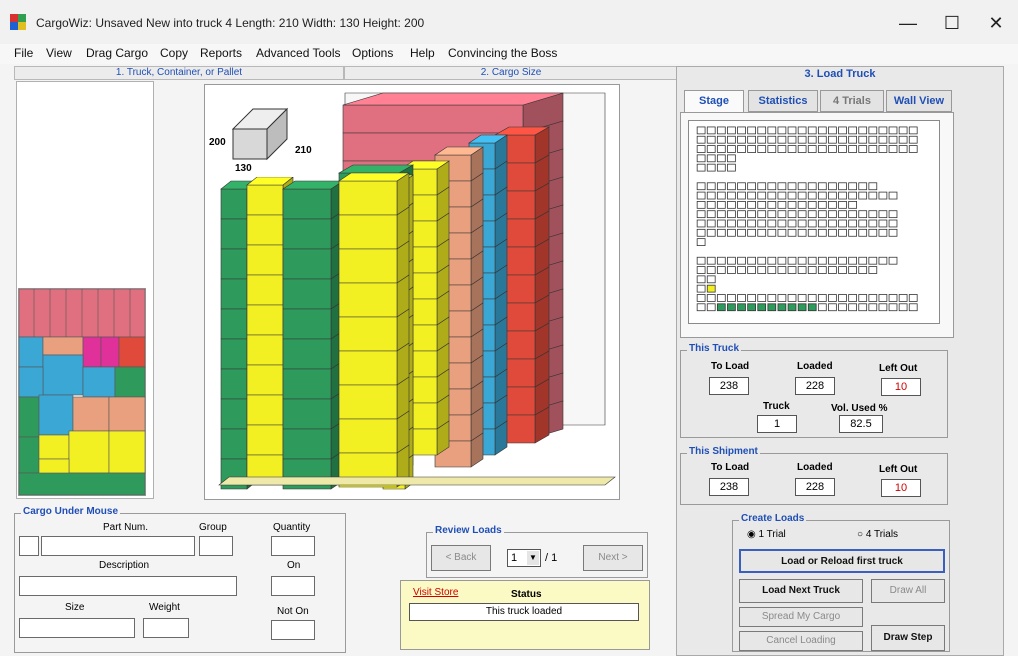 Image resolution: width=1018 pixels, height=656 pixels. What do you see at coordinates (422, 53) in the screenshot?
I see `menu-help: Help` at bounding box center [422, 53].